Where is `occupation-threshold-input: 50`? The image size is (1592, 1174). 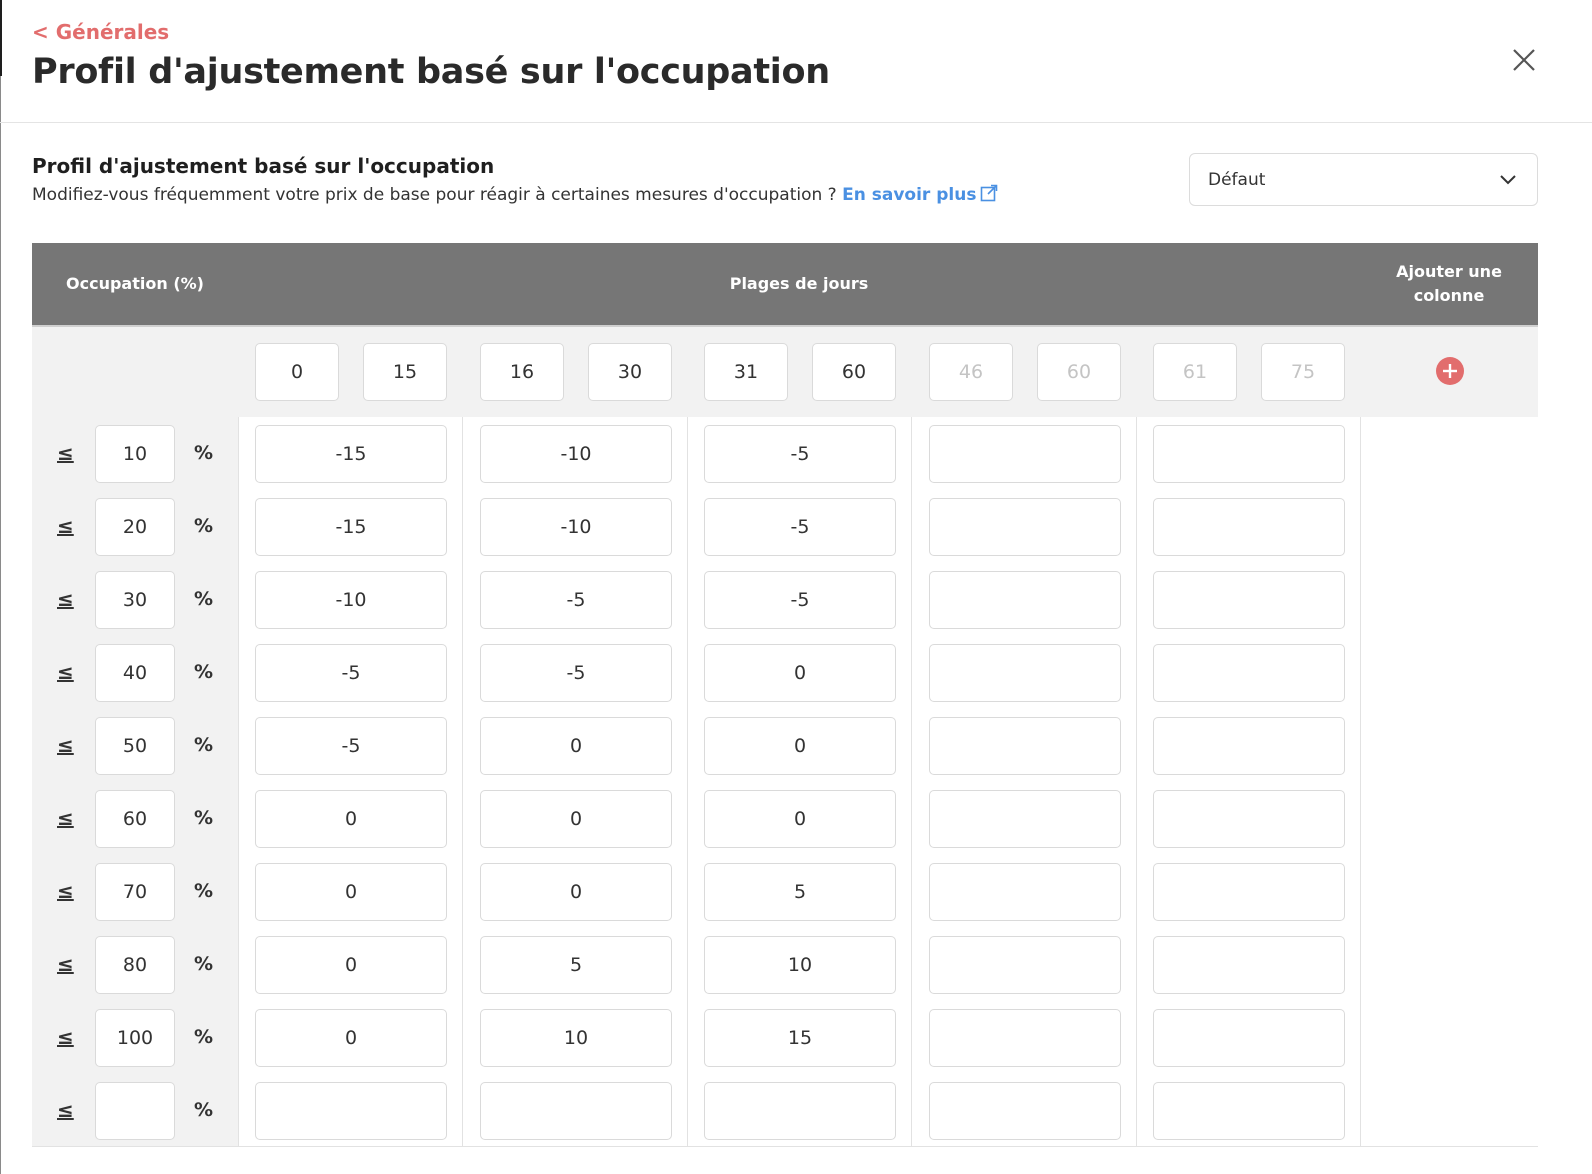 occupation-threshold-input: 50 is located at coordinates (135, 746).